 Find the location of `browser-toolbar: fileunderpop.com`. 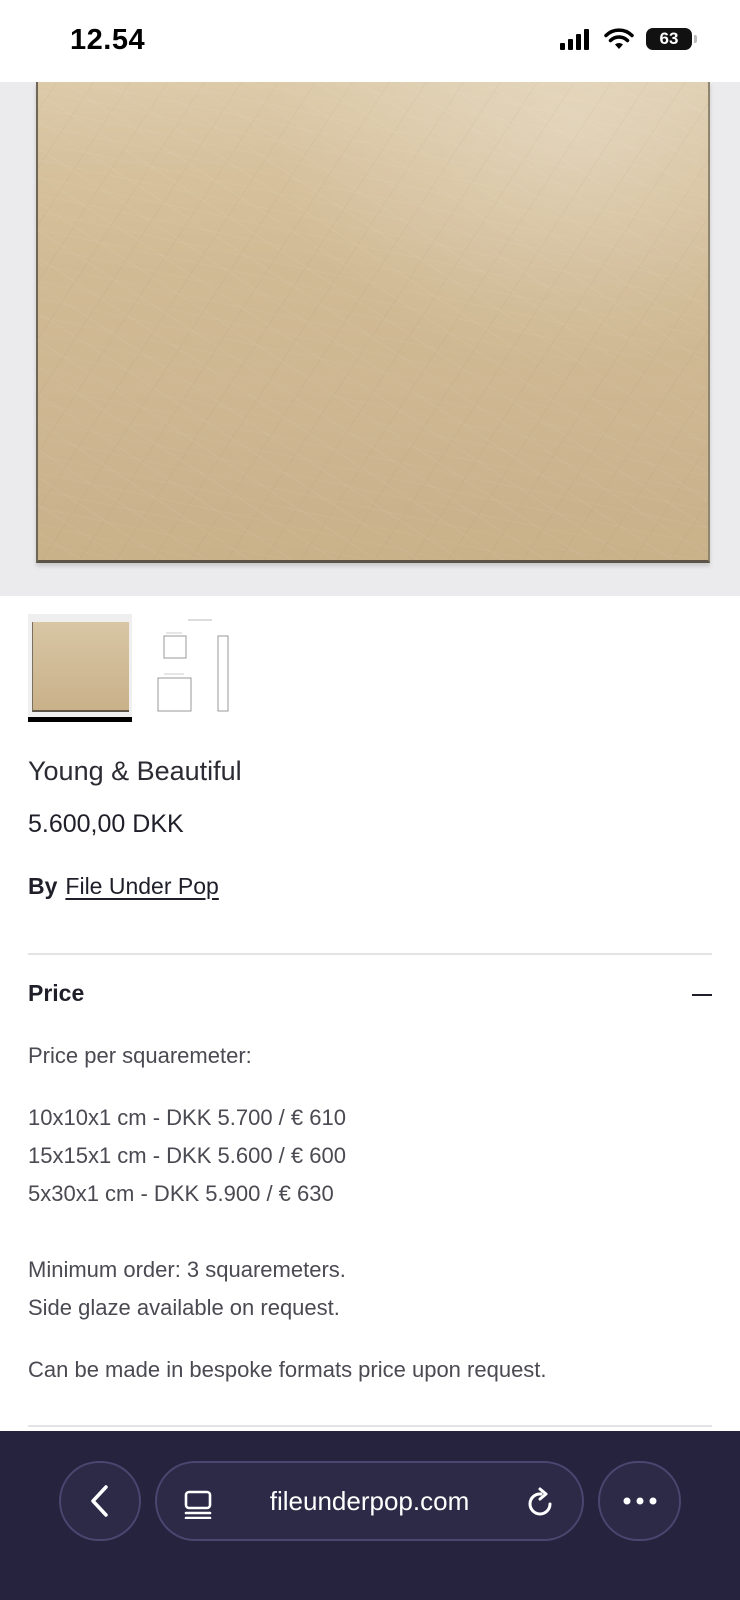

browser-toolbar: fileunderpop.com is located at coordinates (370, 1515).